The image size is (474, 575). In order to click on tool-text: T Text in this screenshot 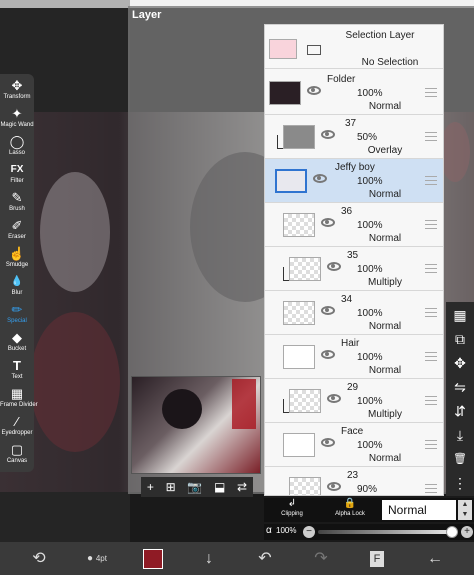, I will do `click(17, 371)`.